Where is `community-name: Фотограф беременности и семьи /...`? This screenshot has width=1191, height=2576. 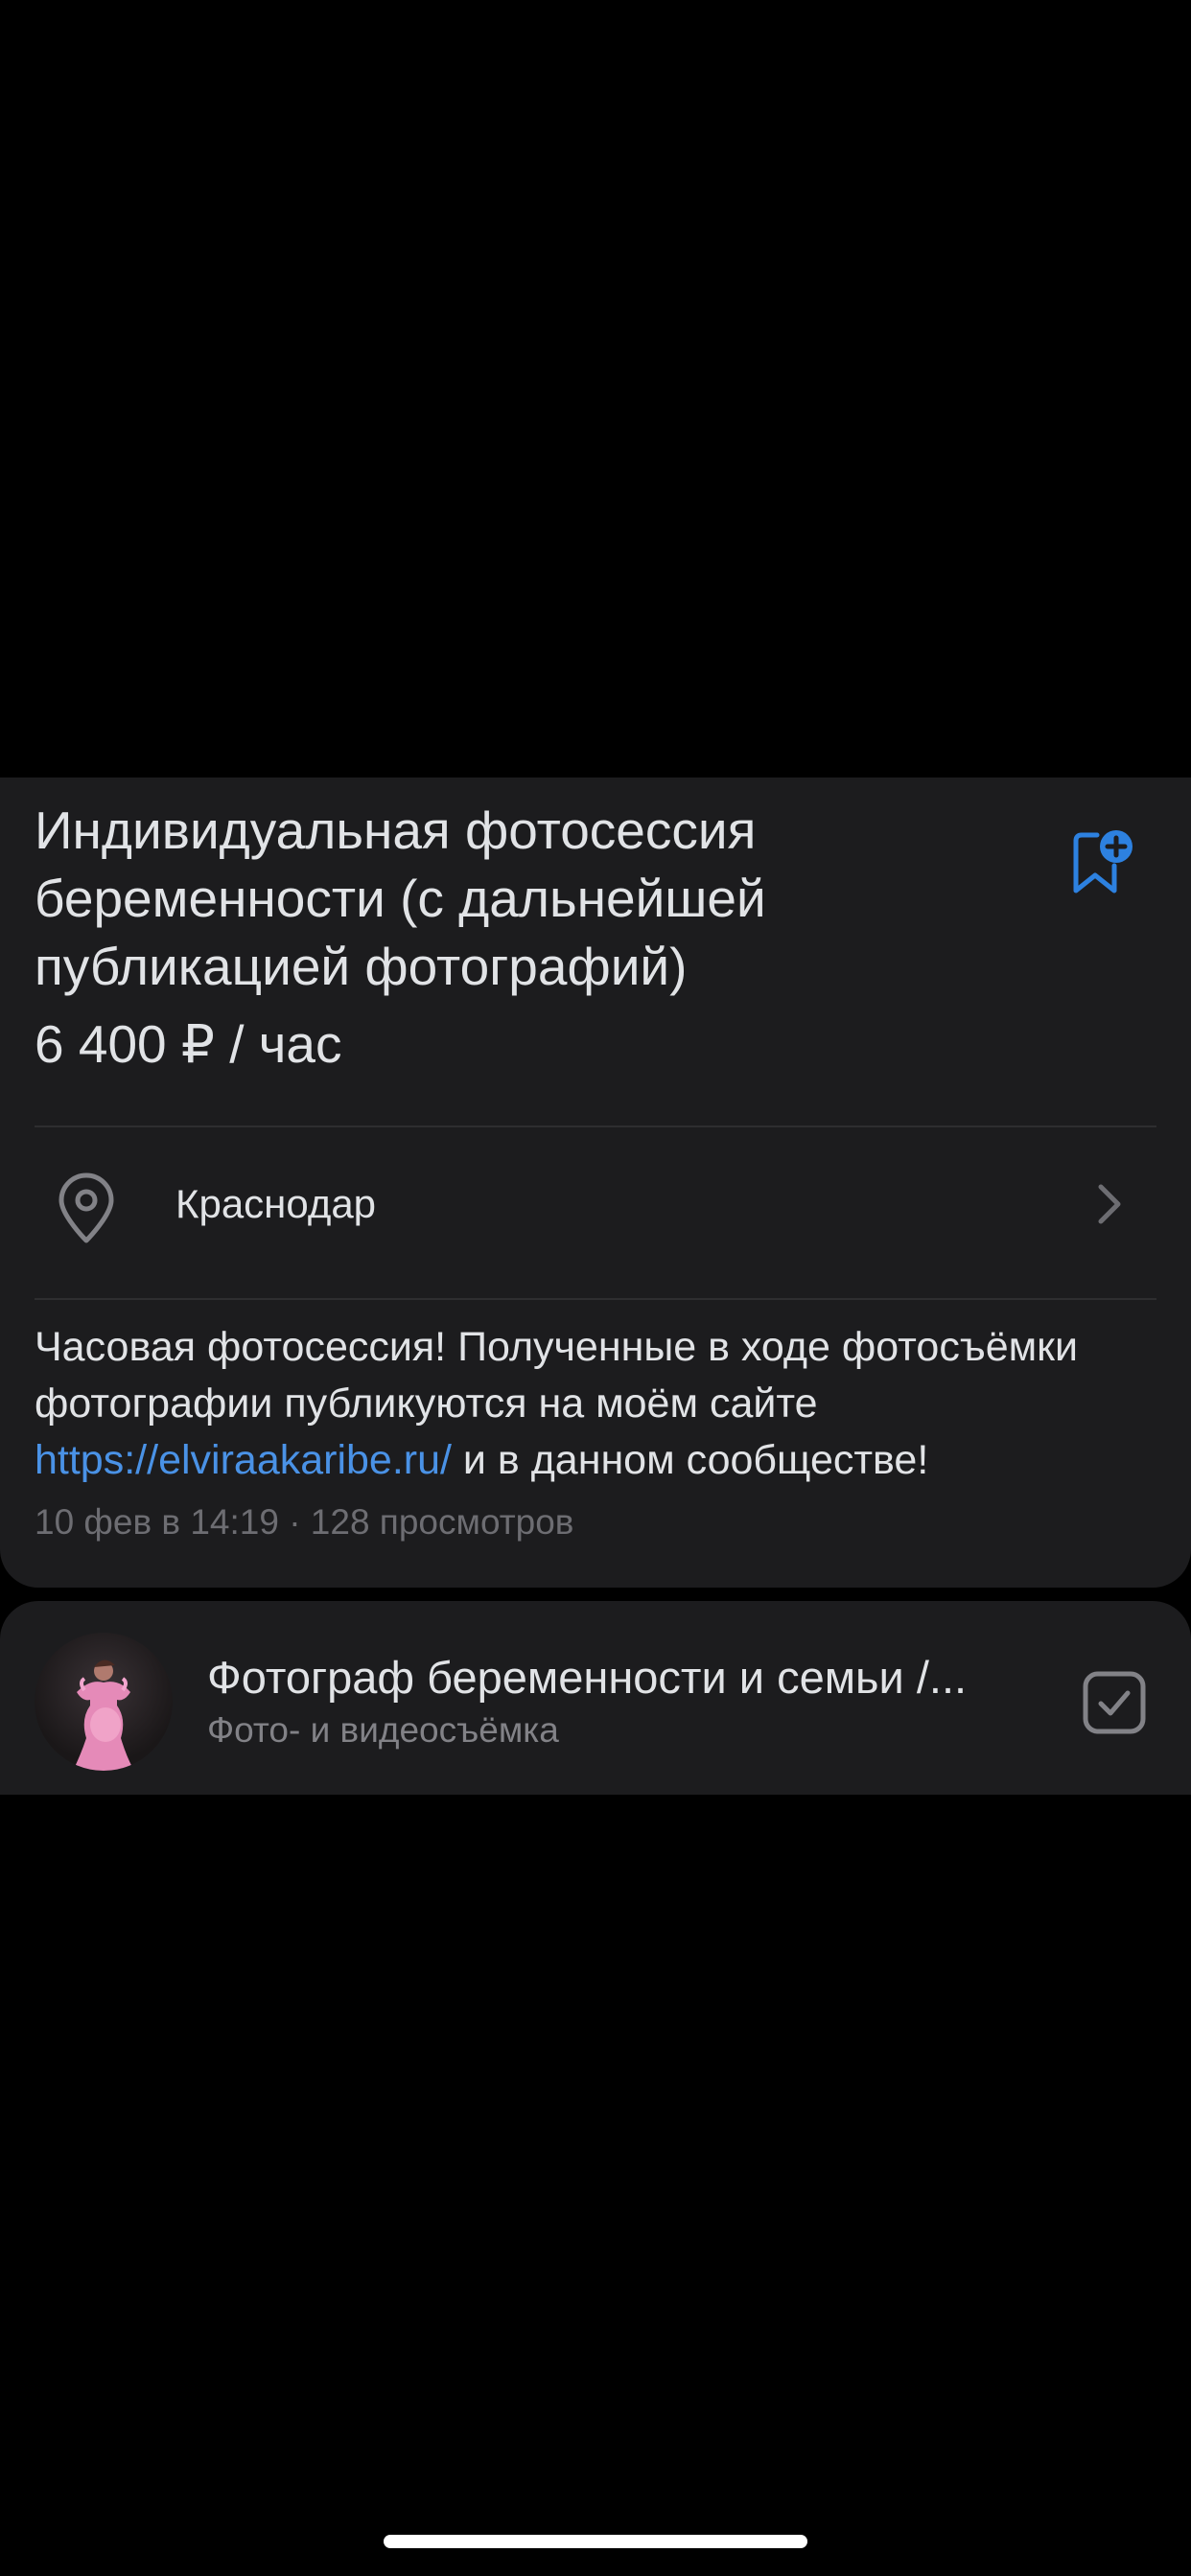
community-name: Фотограф беременности и семьи /... is located at coordinates (587, 1678).